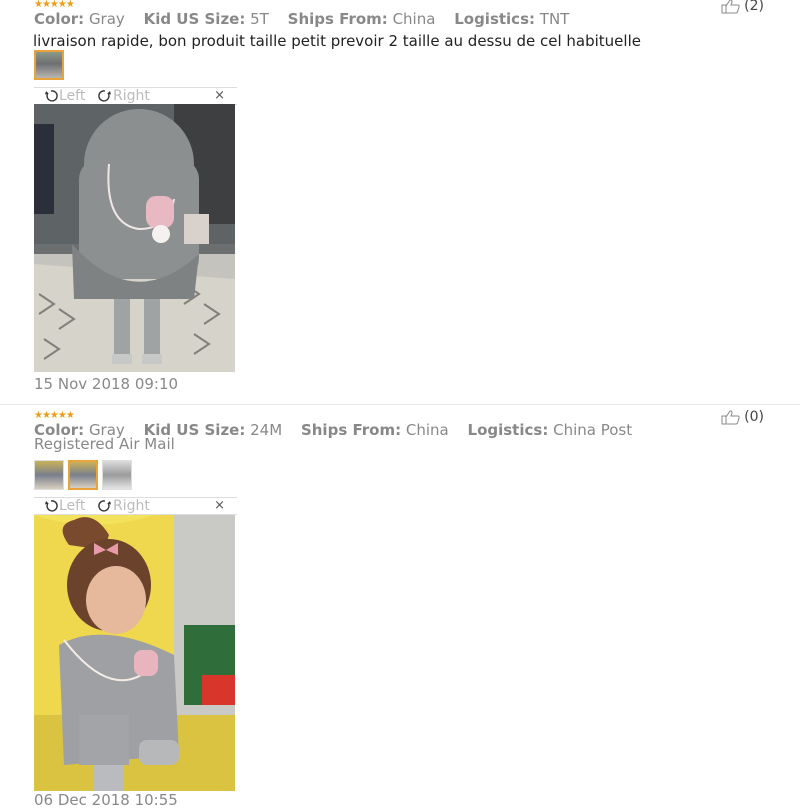  I want to click on review-date: 06 Dec 2018 10:55, so click(106, 800).